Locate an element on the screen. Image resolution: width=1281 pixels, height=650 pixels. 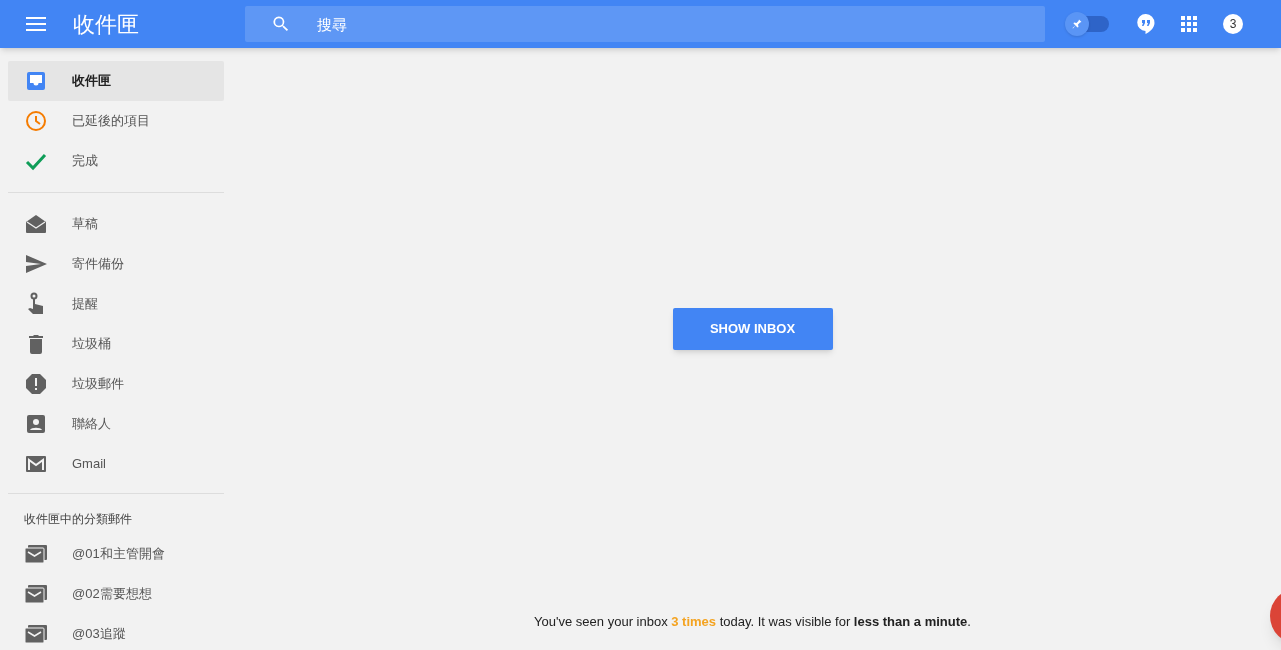
sidebar-item: 垃圾桶 is located at coordinates (116, 344).